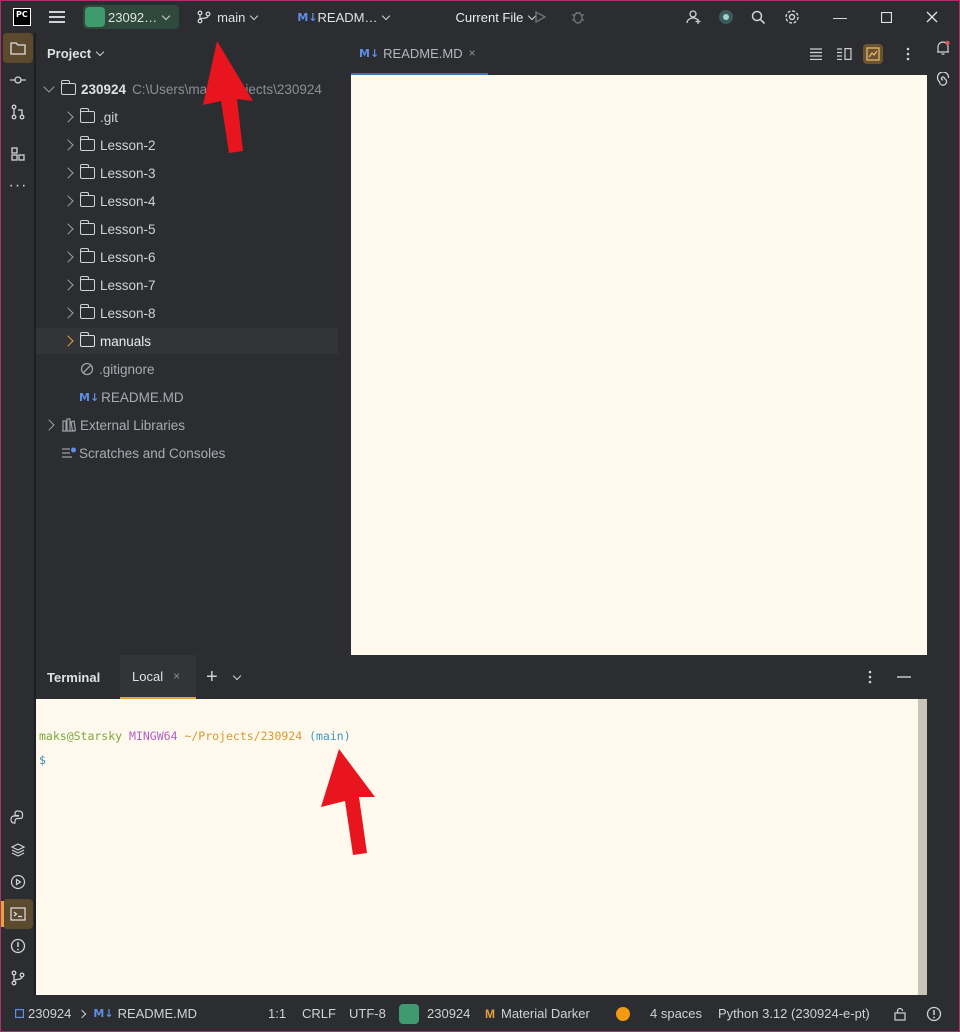 The width and height of the screenshot is (960, 1032). What do you see at coordinates (726, 17) in the screenshot?
I see `ai-assistant-icon` at bounding box center [726, 17].